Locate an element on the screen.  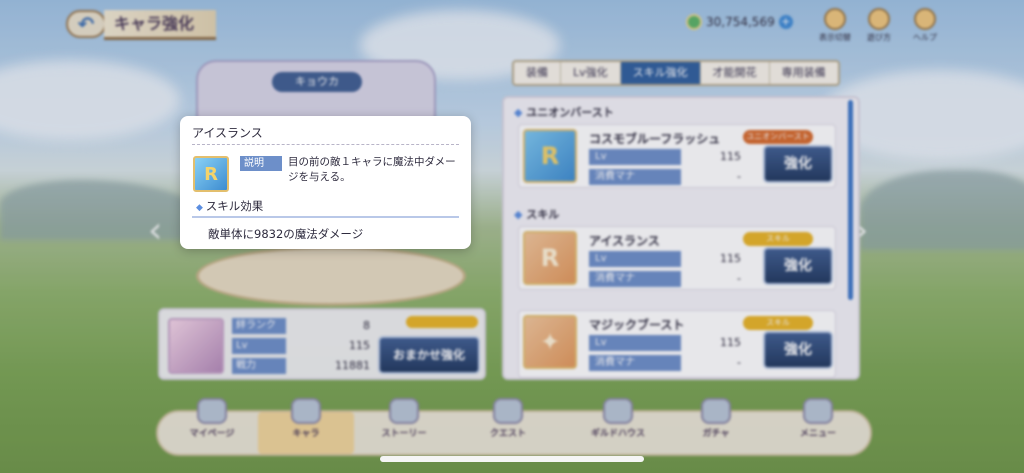
home-indicator is located at coordinates (512, 459).